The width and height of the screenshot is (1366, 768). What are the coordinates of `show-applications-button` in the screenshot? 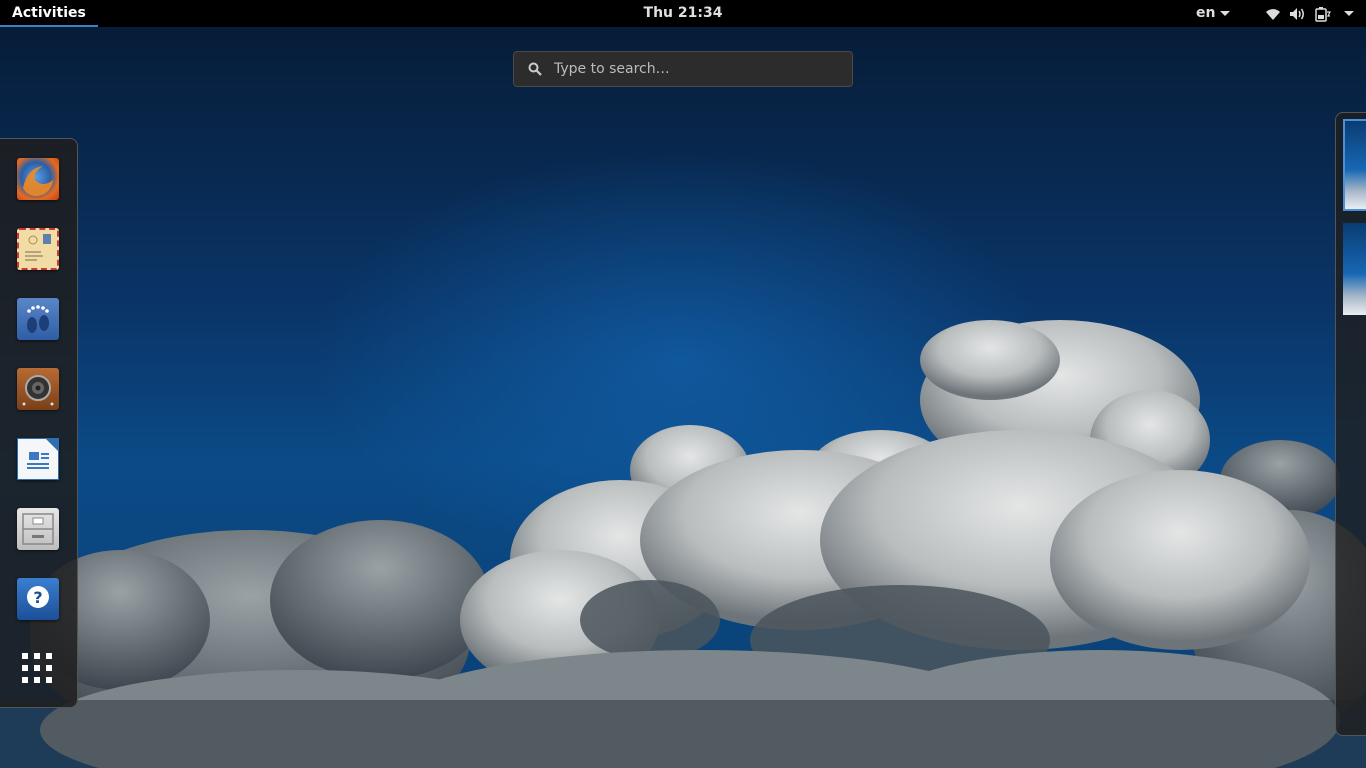 It's located at (37, 668).